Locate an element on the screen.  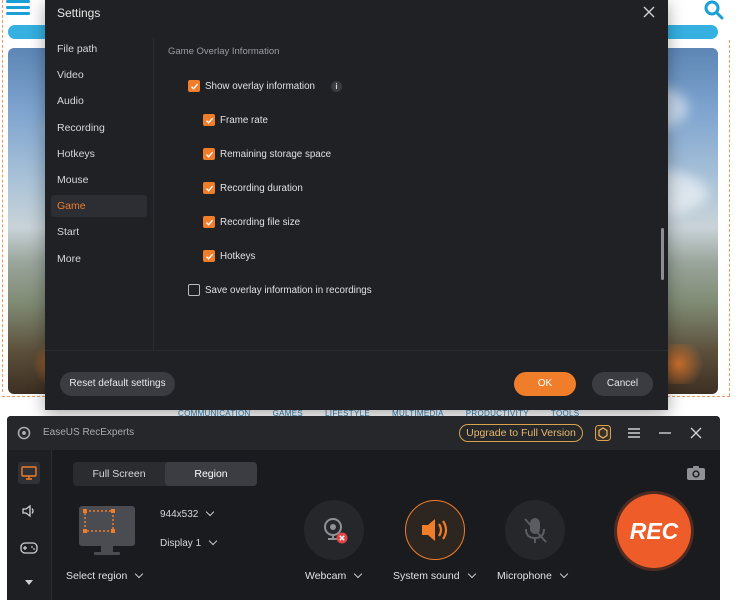
checkbox-label: Recording file size is located at coordinates (260, 222).